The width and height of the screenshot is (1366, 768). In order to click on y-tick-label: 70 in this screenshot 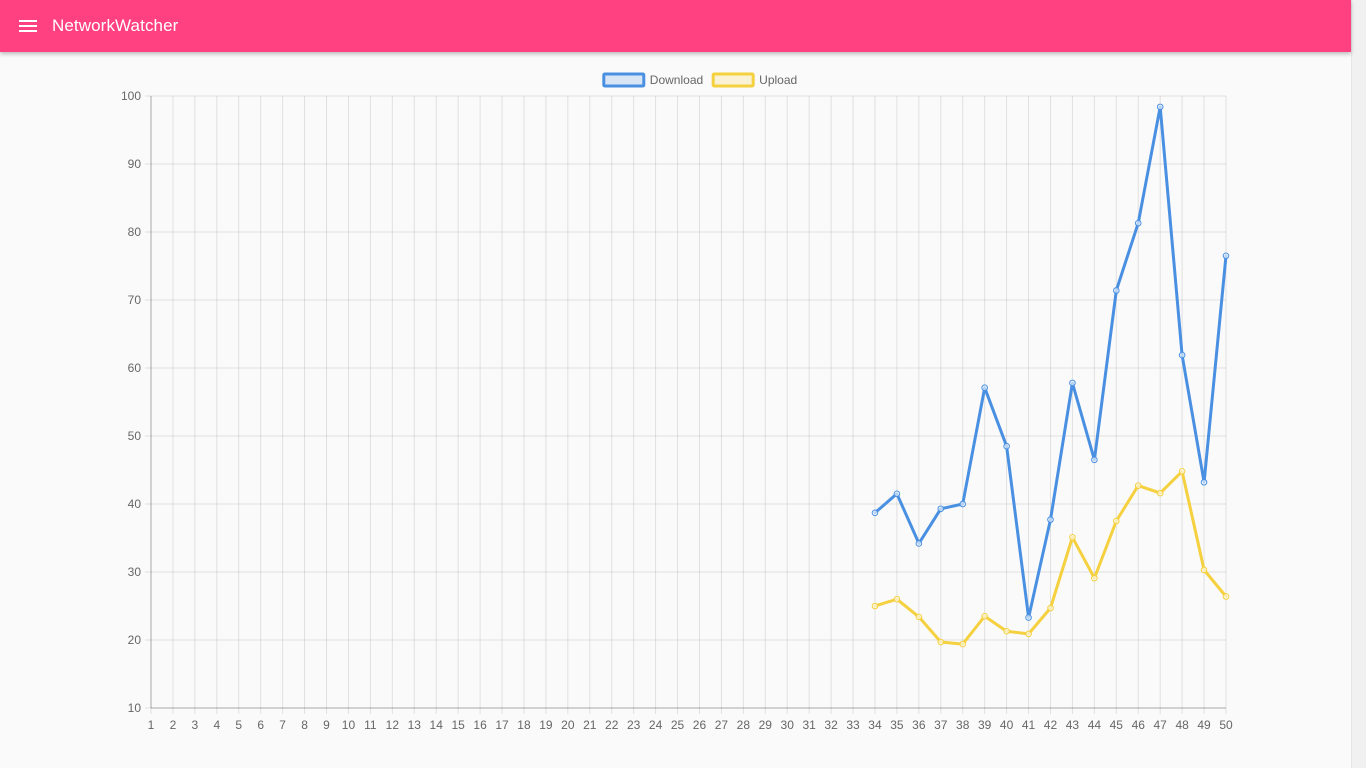, I will do `click(135, 300)`.